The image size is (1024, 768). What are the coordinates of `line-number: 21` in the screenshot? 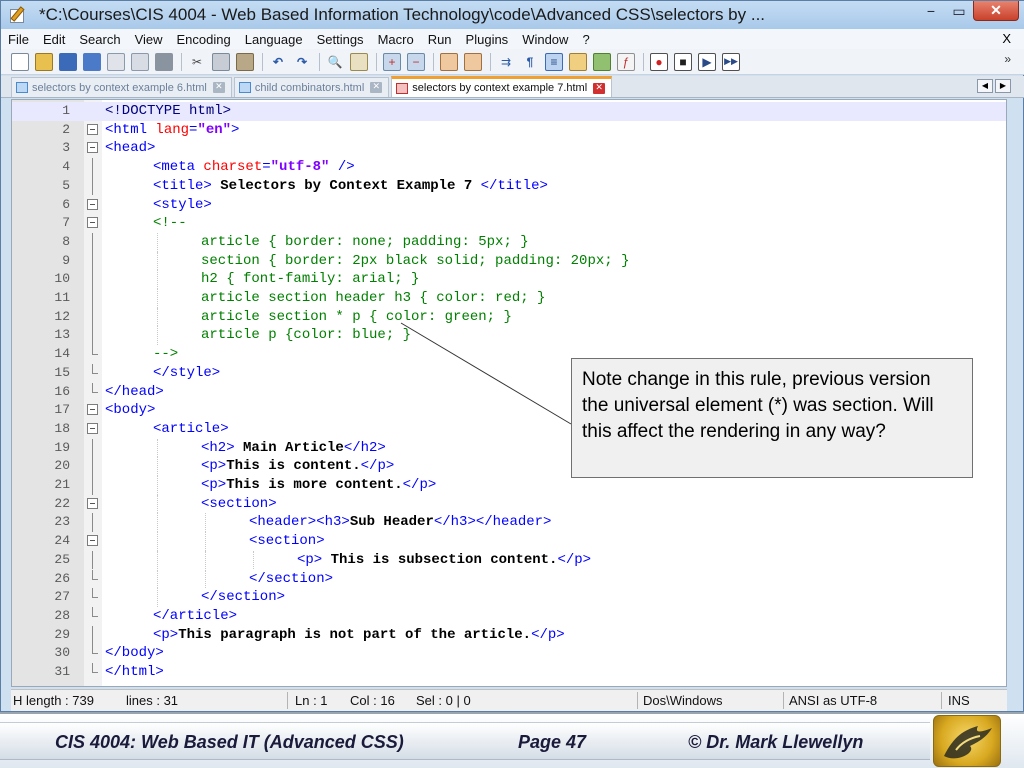 It's located at (62, 484).